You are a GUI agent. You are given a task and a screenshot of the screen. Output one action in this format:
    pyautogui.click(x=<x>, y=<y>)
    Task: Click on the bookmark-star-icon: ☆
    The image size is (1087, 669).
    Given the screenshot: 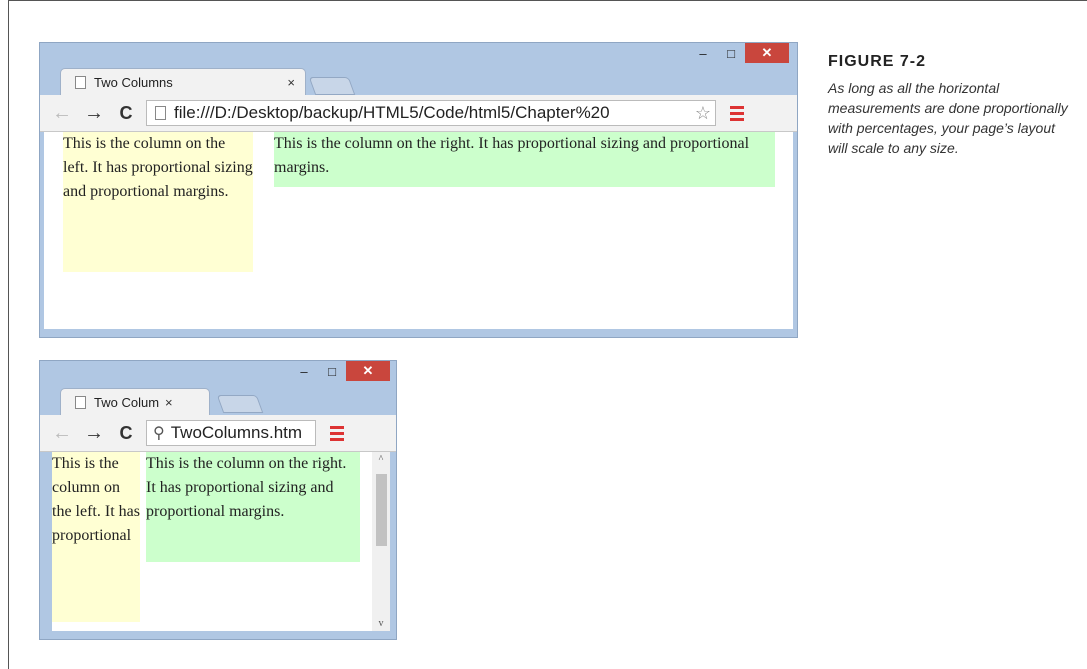 What is the action you would take?
    pyautogui.click(x=703, y=113)
    